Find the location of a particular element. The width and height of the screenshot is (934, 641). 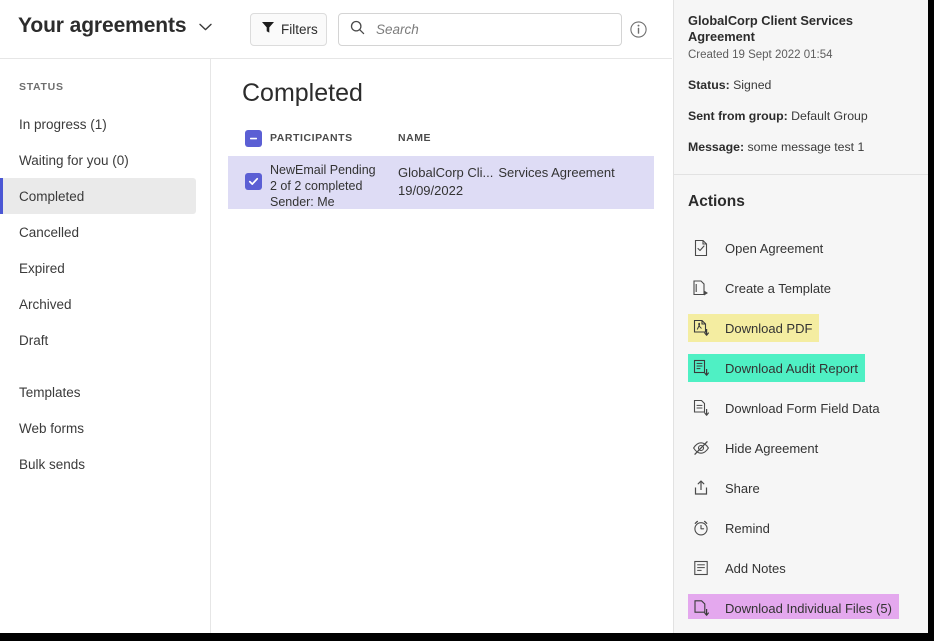

sidebar-item-in-progress: In progress (1) is located at coordinates (105, 124).